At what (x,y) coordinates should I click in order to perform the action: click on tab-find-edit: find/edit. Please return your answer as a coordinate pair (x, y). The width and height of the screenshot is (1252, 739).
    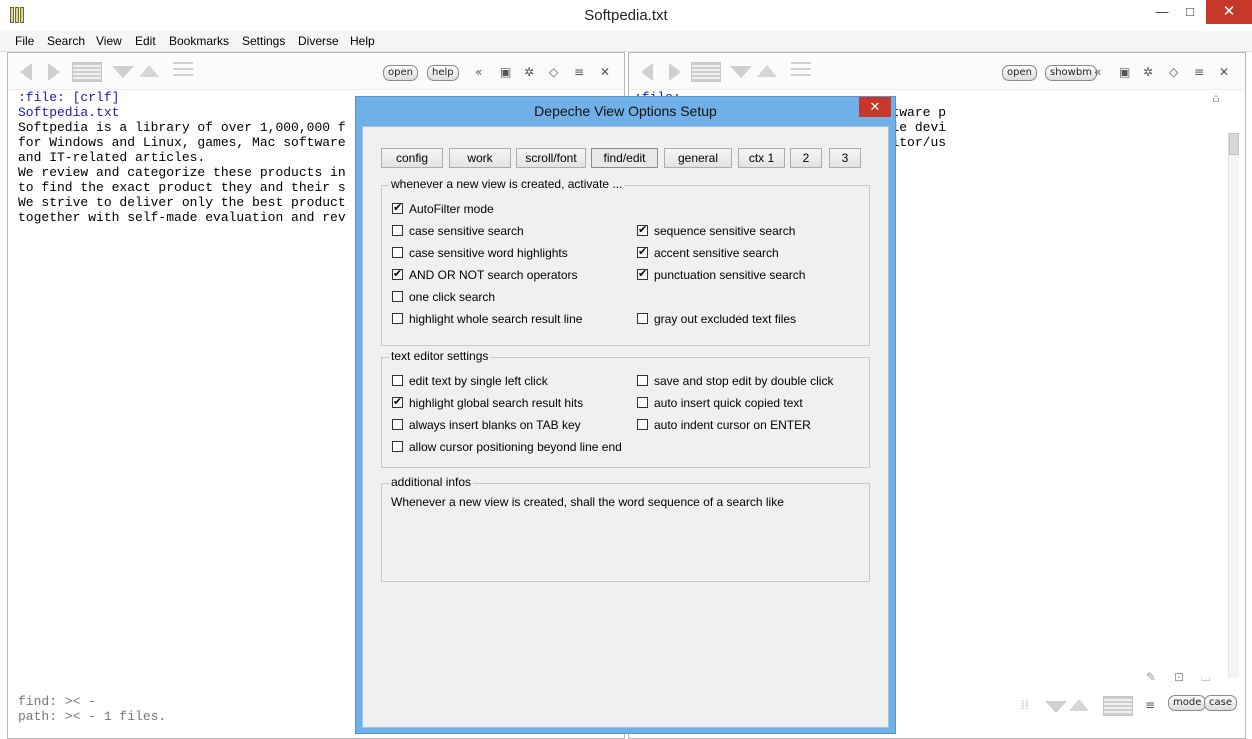
    Looking at the image, I should click on (624, 158).